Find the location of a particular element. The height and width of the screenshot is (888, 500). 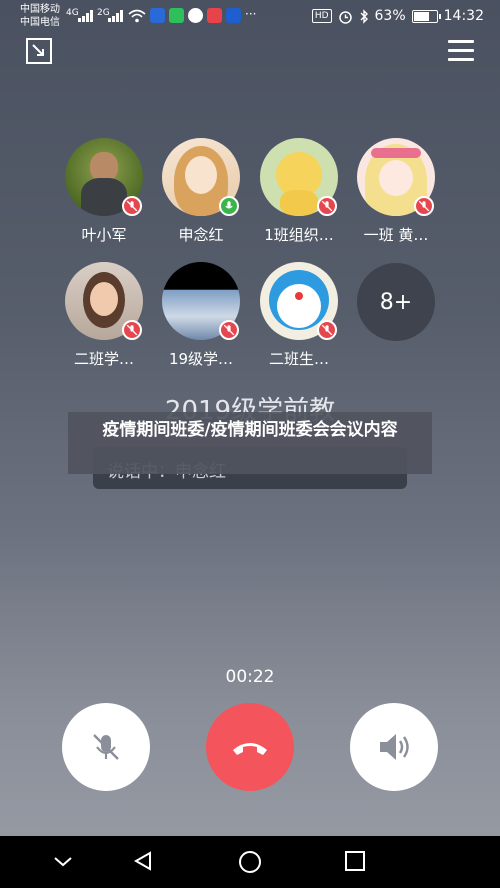

more-members-button: 8+ is located at coordinates (396, 302).